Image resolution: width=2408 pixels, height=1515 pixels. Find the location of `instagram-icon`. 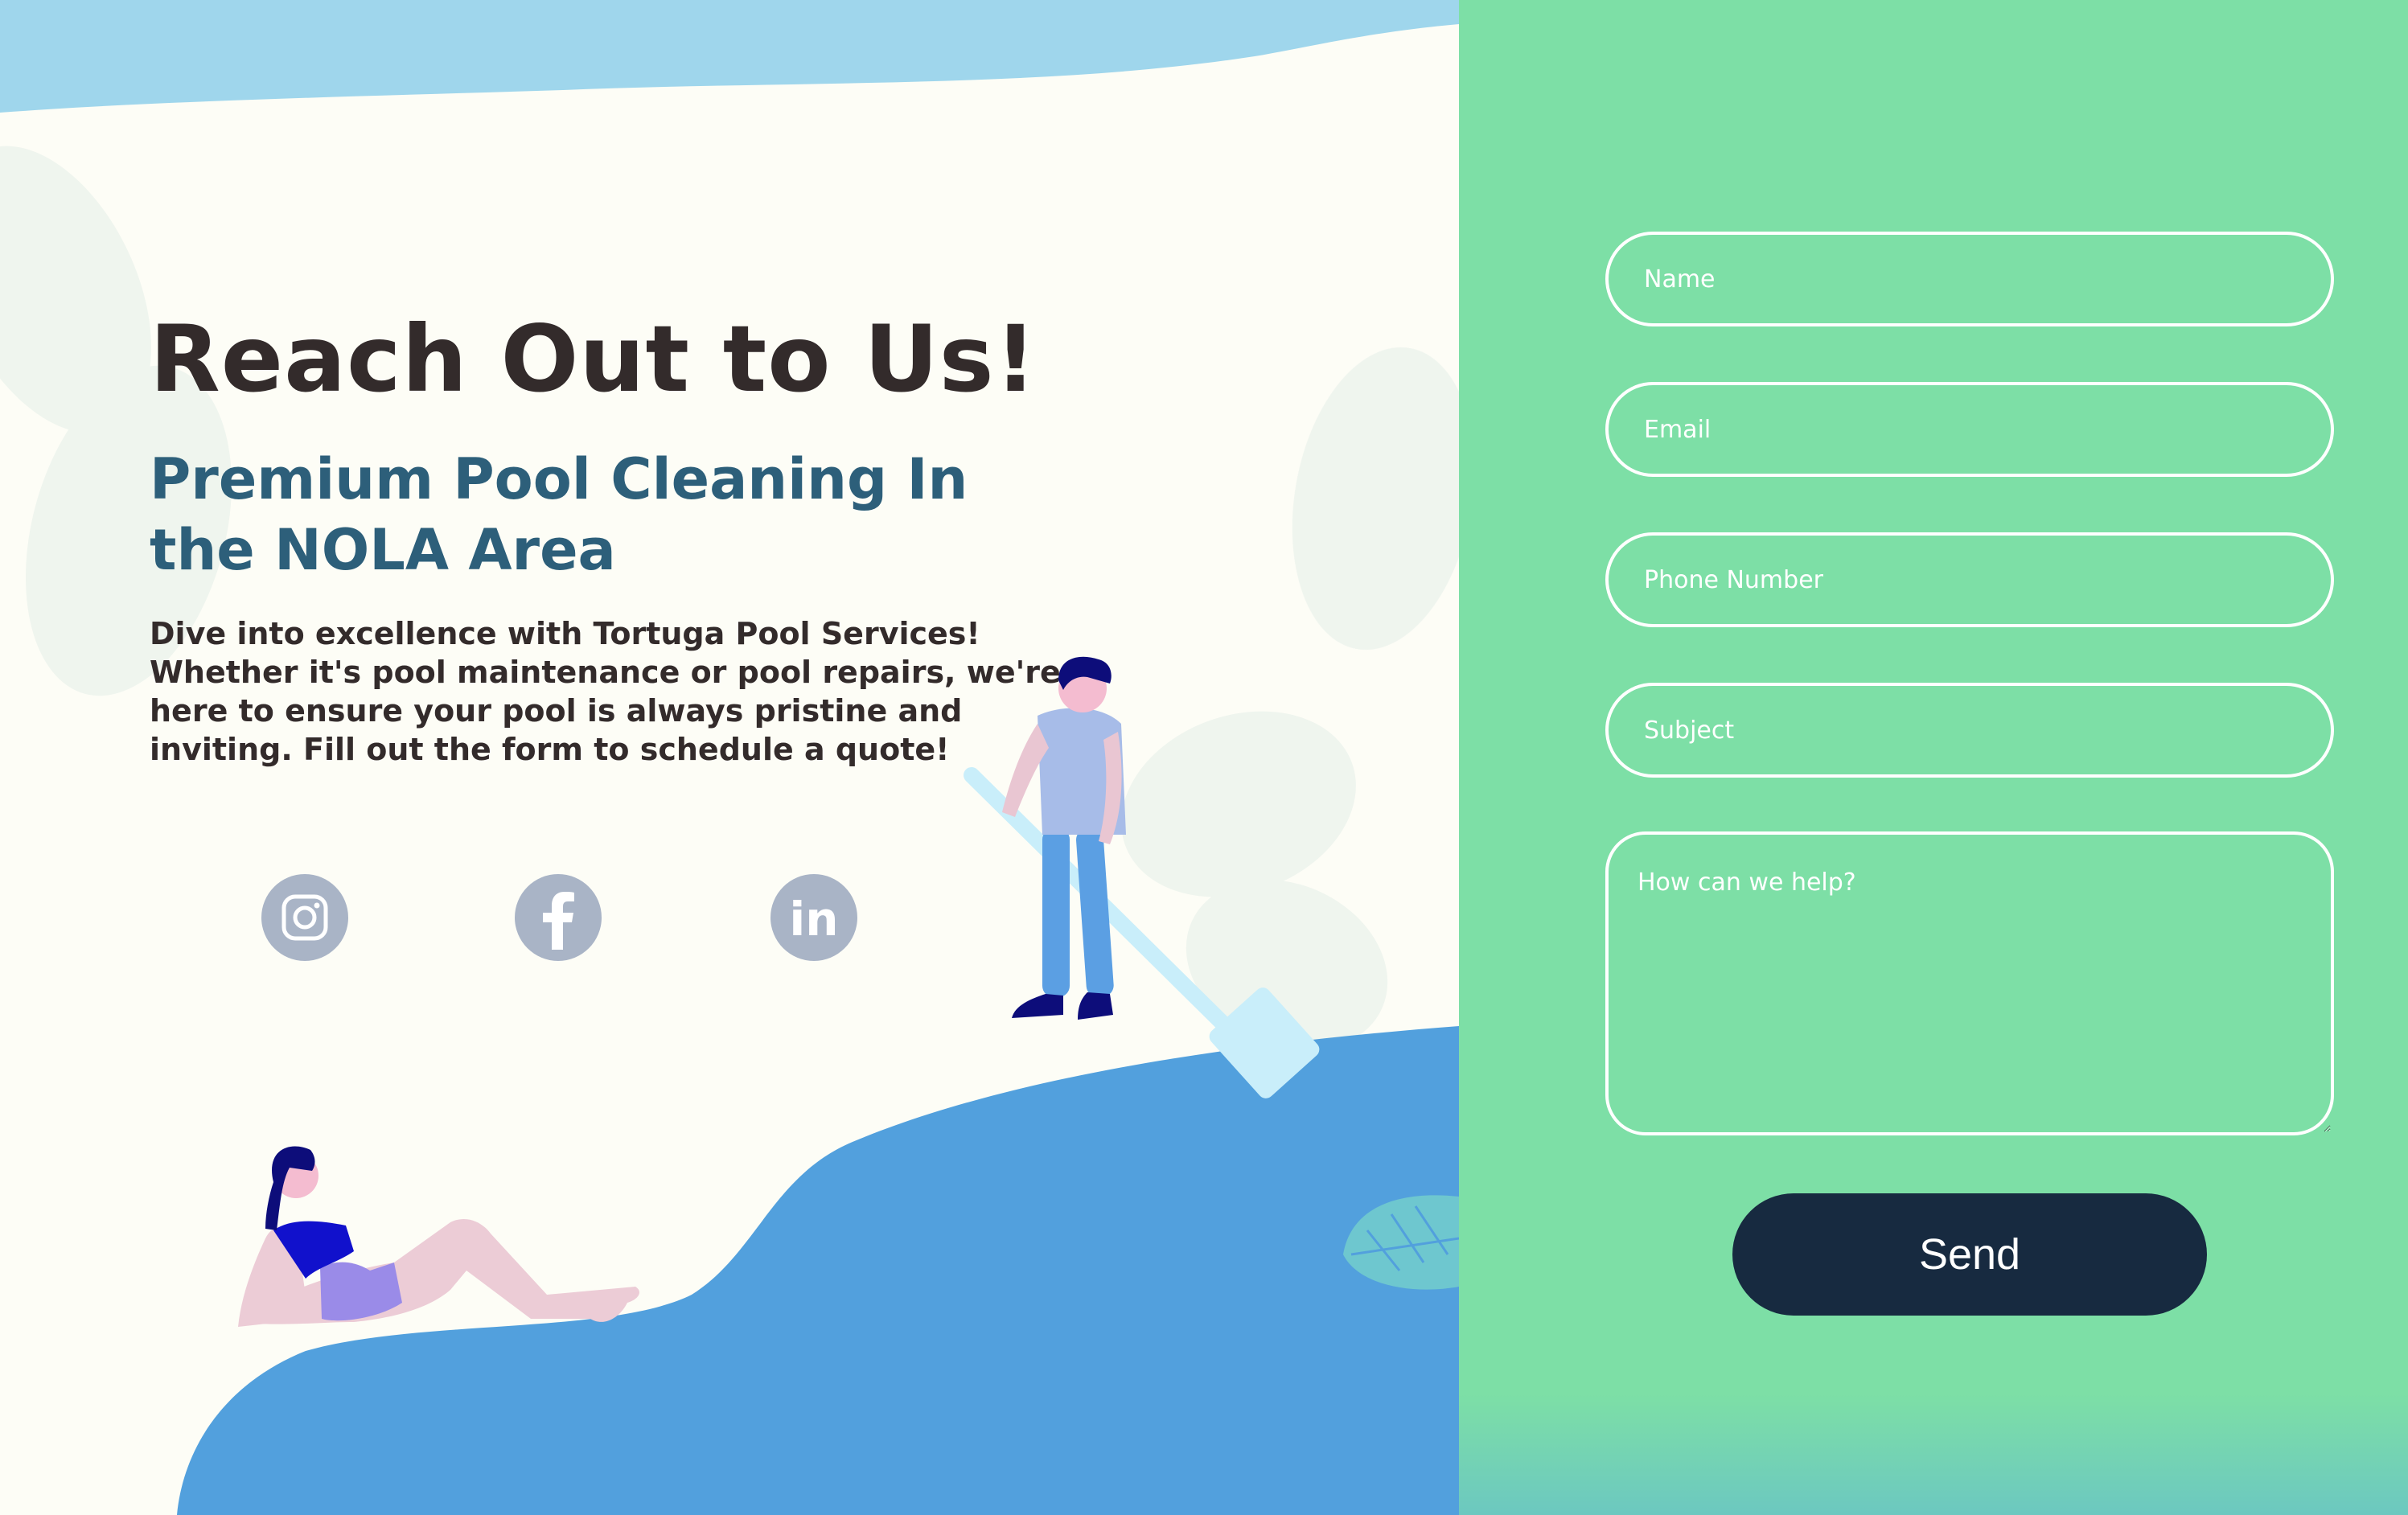

instagram-icon is located at coordinates (304, 917).